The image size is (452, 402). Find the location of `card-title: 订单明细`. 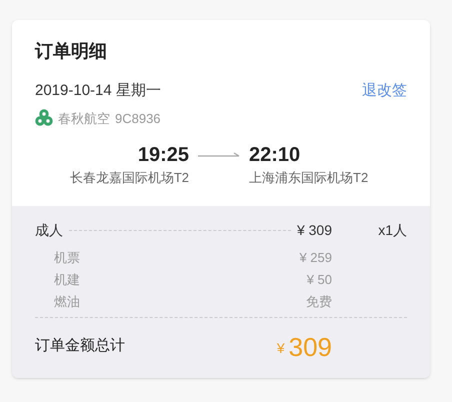

card-title: 订单明细 is located at coordinates (71, 51).